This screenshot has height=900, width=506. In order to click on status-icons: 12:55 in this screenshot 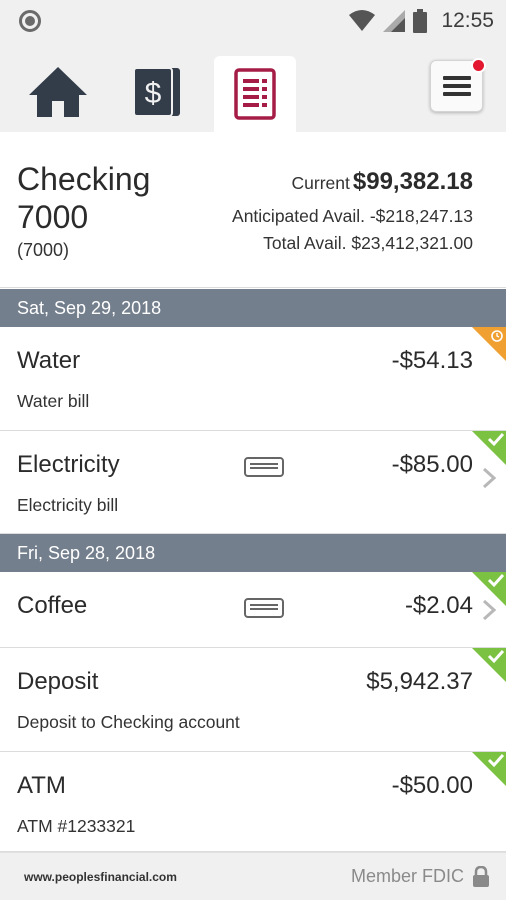, I will do `click(421, 21)`.